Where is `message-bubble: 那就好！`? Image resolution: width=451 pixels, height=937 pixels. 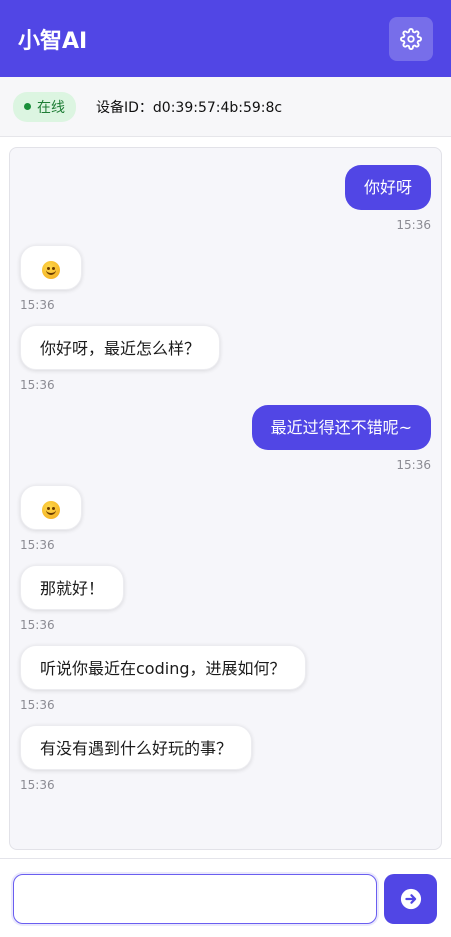
message-bubble: 那就好！ is located at coordinates (72, 587).